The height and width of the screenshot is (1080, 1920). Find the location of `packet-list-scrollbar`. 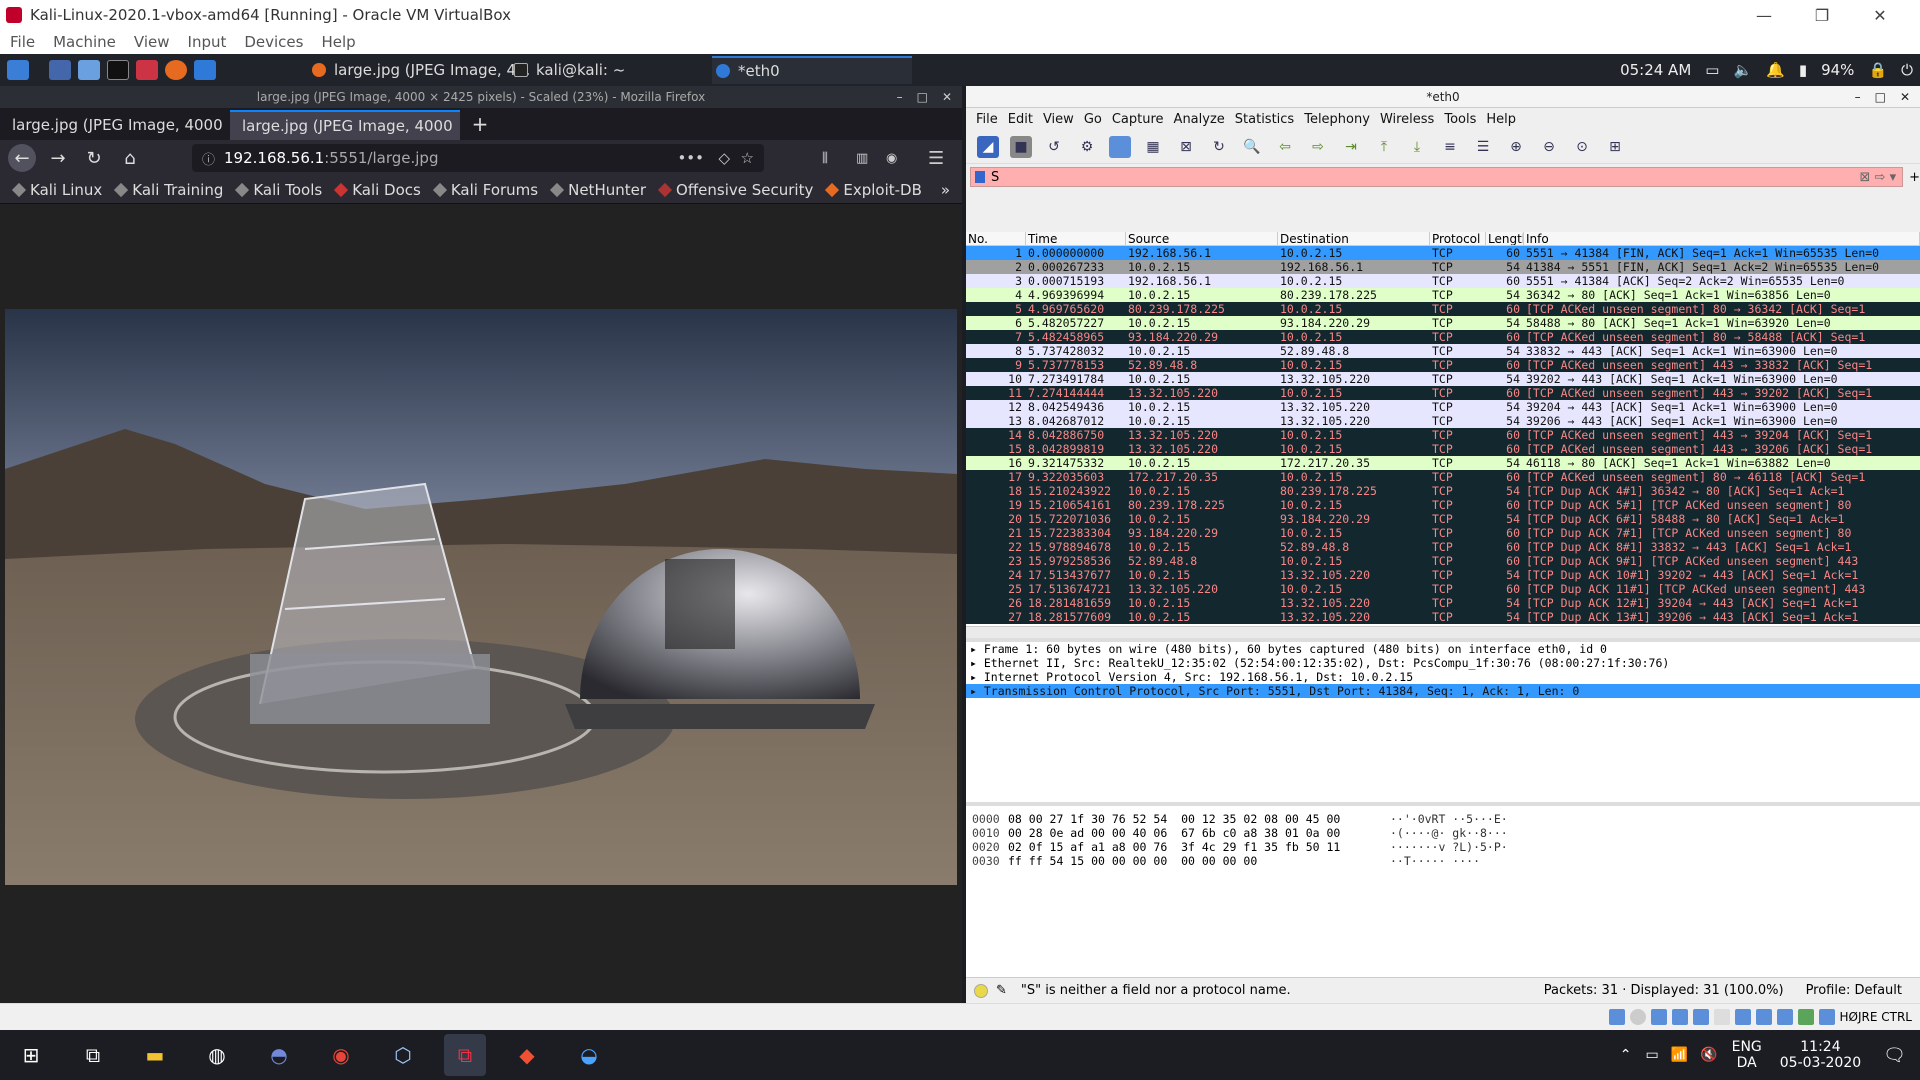

packet-list-scrollbar is located at coordinates (1443, 632).